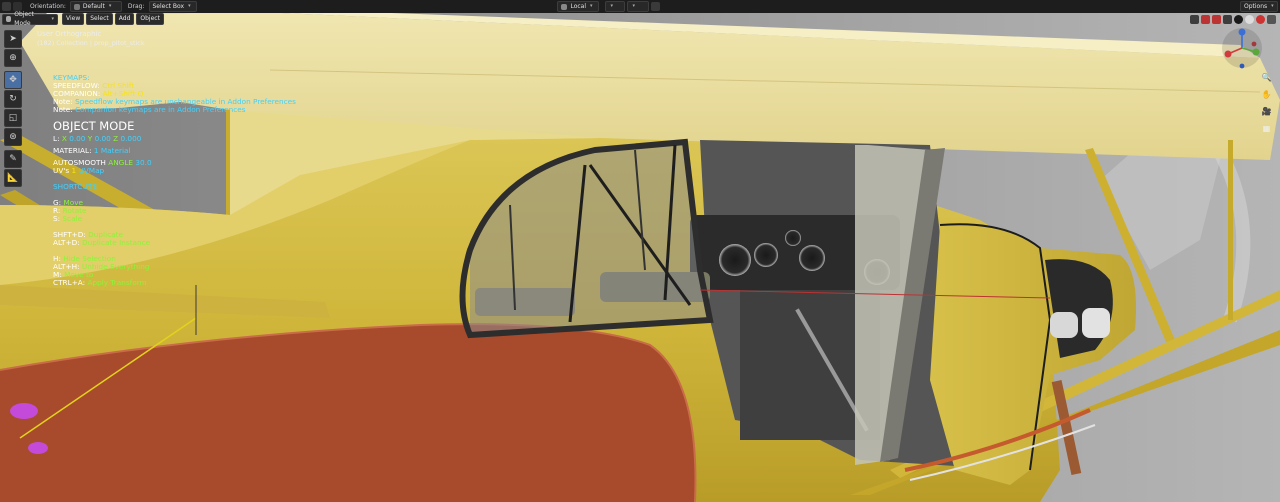 The image size is (1280, 502). Describe the element at coordinates (1249, 19) in the screenshot. I see `shading-material-icon` at that location.